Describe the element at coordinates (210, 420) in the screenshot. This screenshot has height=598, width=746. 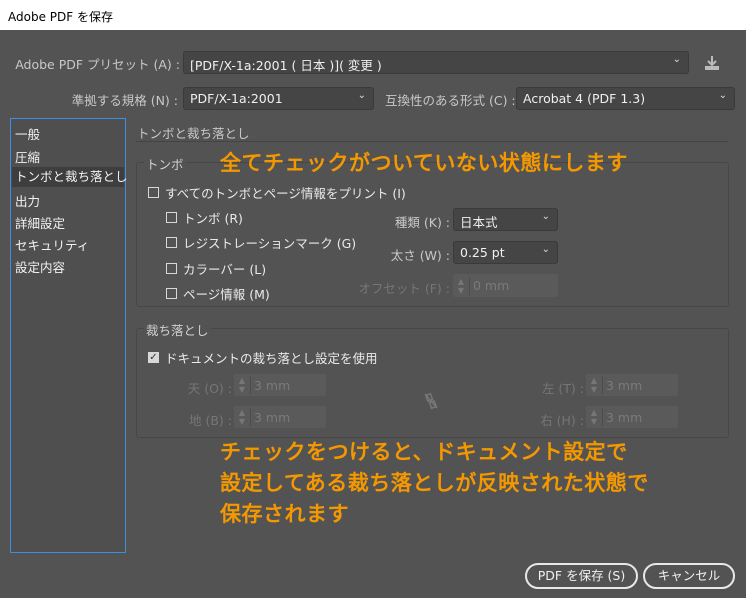
I see `bottom-label: 地 (B) :` at that location.